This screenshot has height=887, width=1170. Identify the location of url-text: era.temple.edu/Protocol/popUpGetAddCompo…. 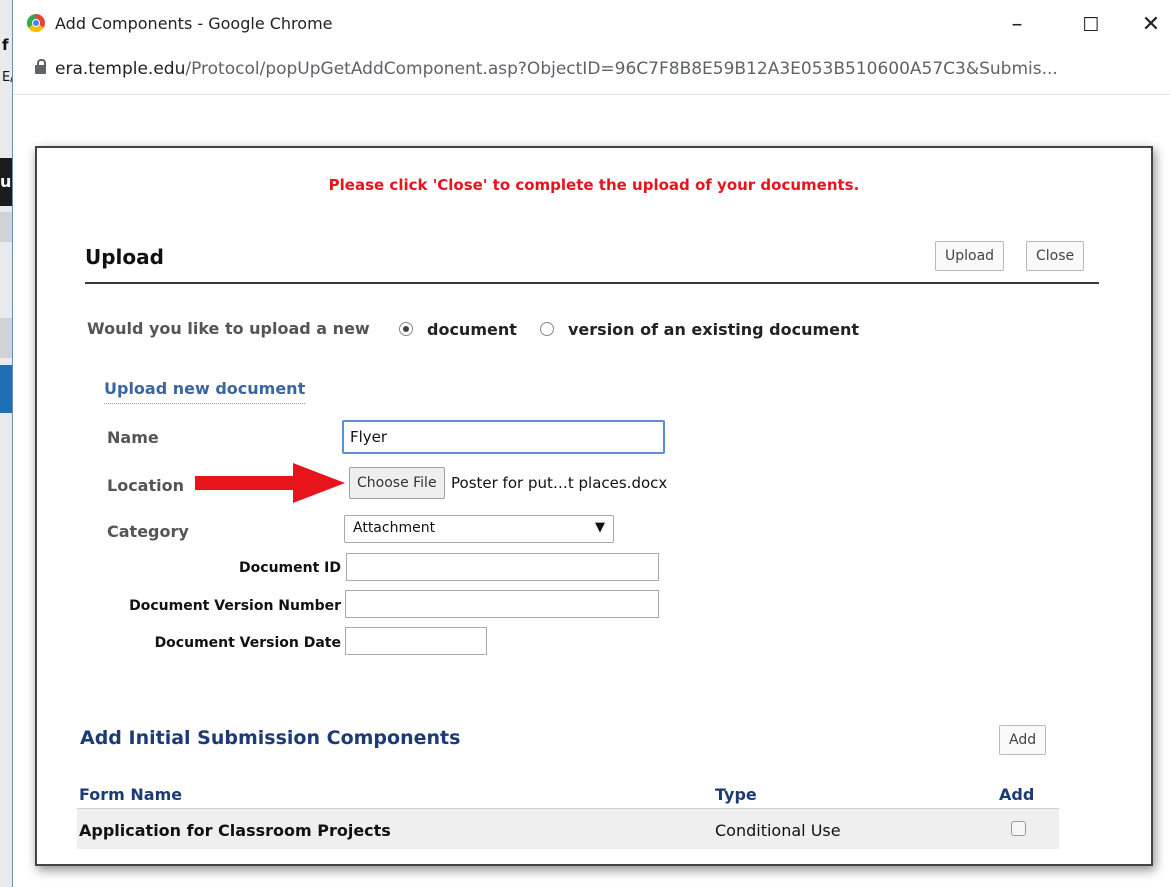
(556, 69).